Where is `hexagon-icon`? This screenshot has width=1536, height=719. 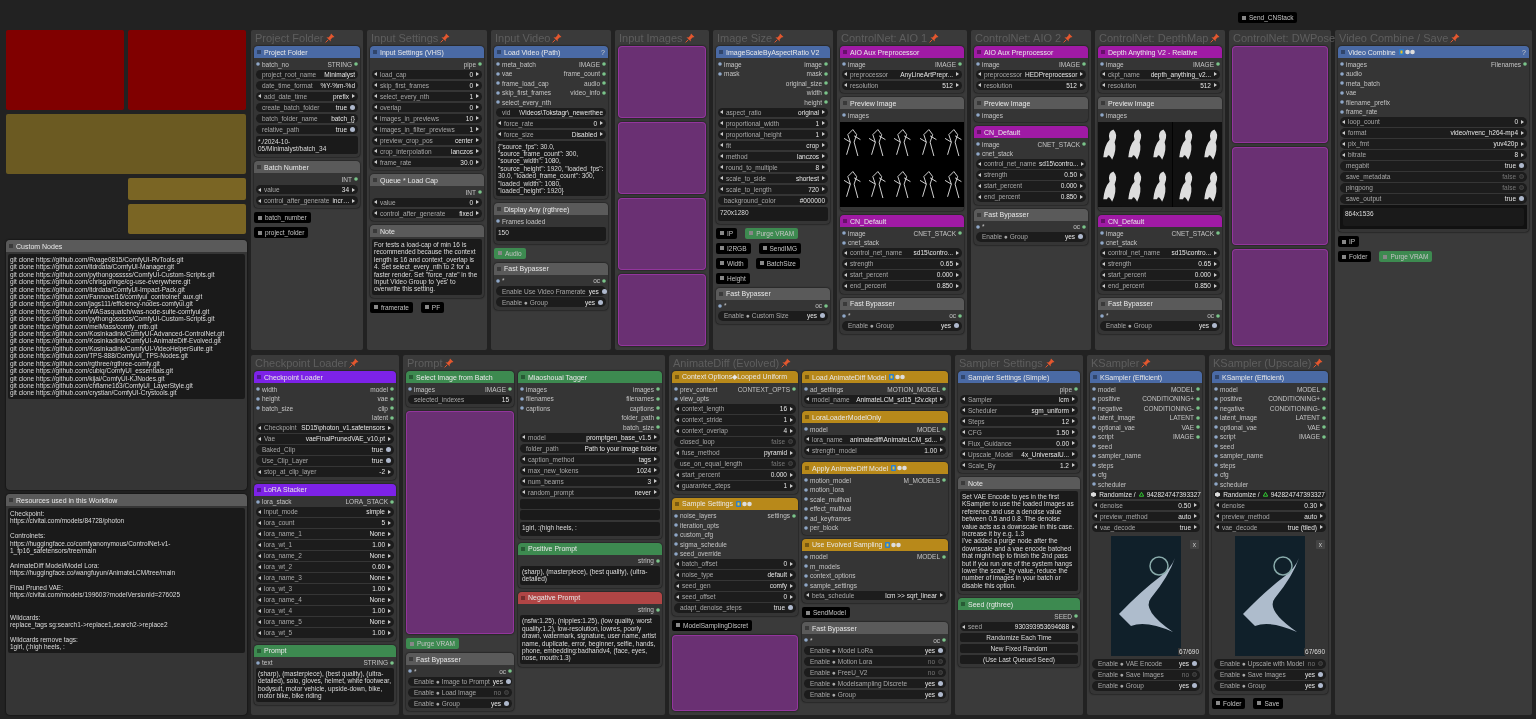
hexagon-icon is located at coordinates (1218, 494).